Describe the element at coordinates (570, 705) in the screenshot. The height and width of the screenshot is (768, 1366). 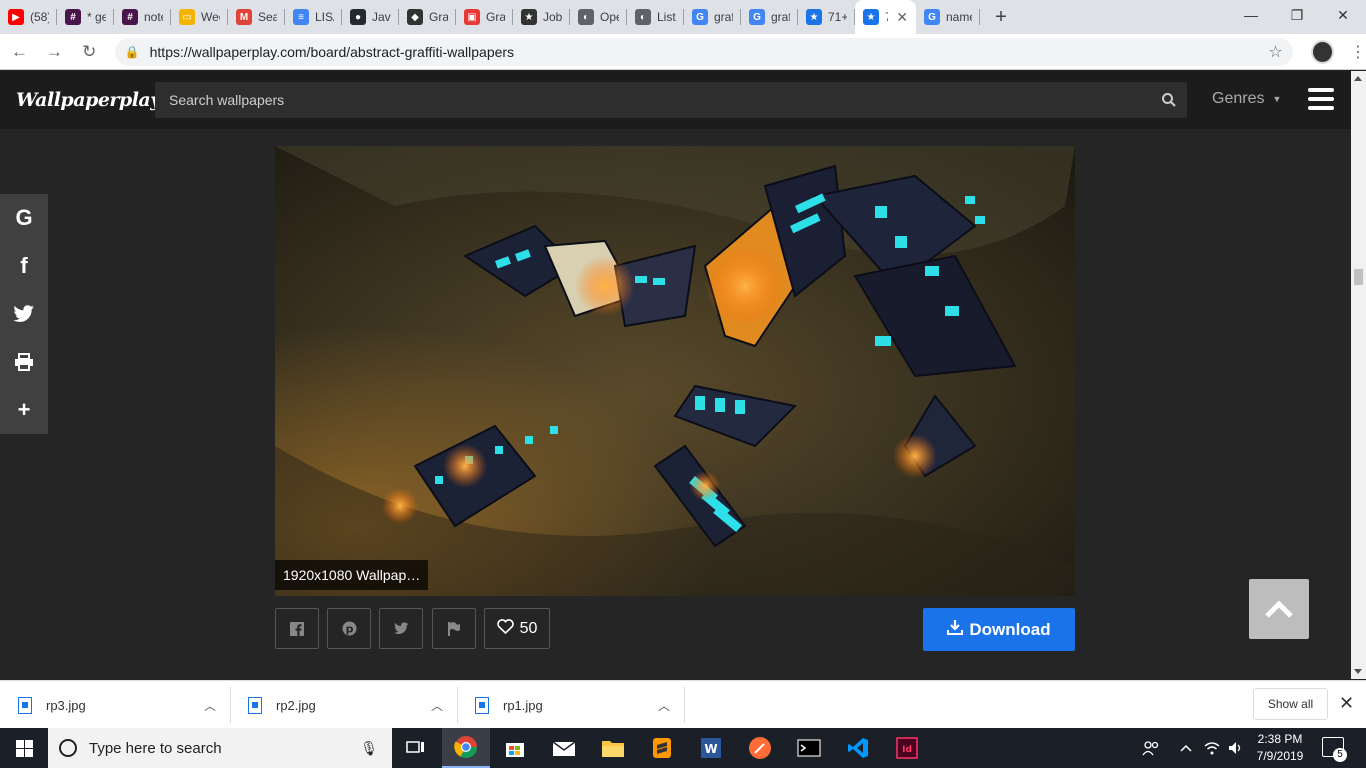
I see `download-item: rp1.jpg ︿` at that location.